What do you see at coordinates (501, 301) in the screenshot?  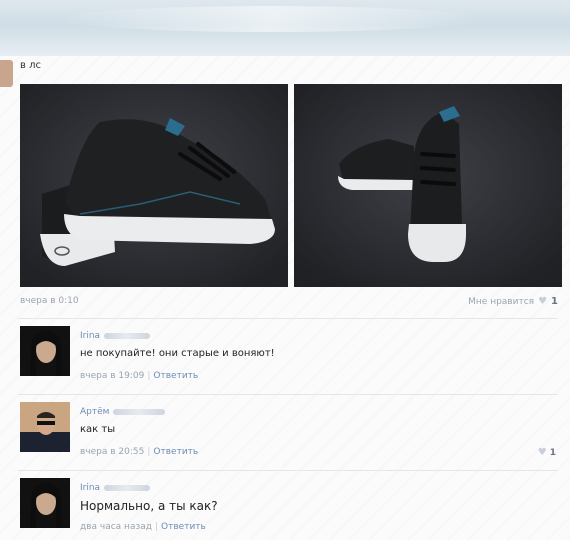 I see `like-label: Мне нравится` at bounding box center [501, 301].